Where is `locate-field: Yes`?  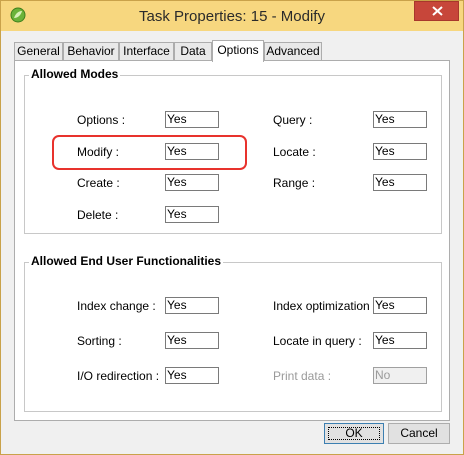
locate-field: Yes is located at coordinates (400, 151).